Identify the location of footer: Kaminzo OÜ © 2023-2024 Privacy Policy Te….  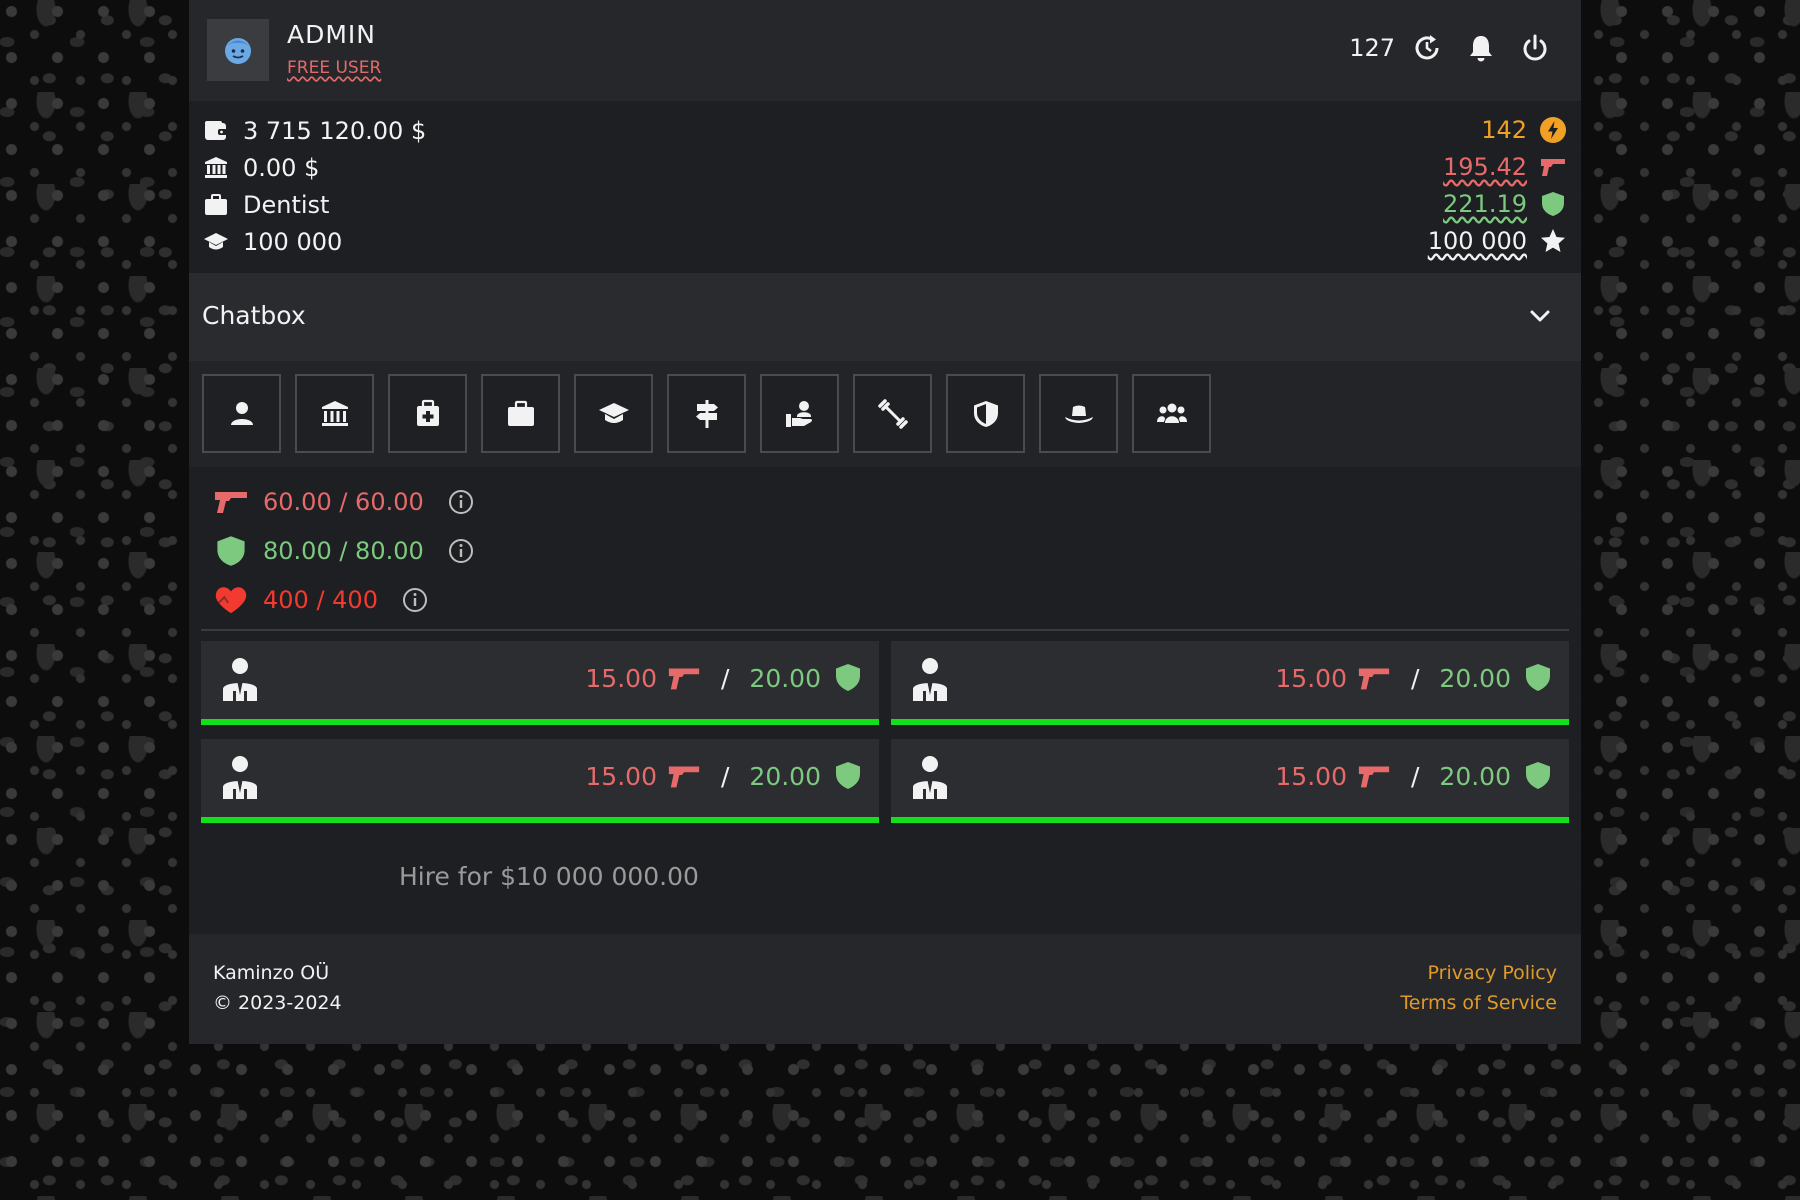
(885, 989).